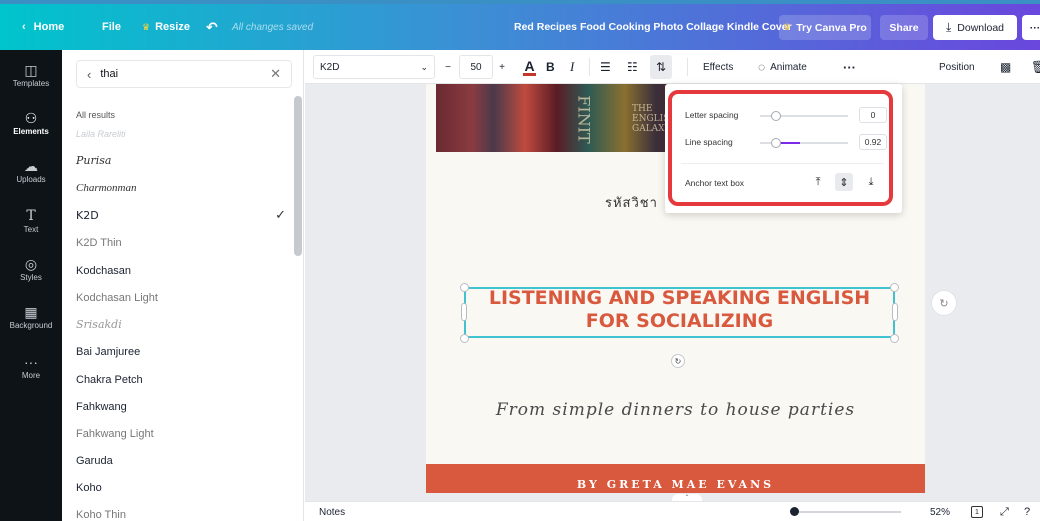 This screenshot has height=521, width=1040. What do you see at coordinates (298, 176) in the screenshot?
I see `panel-scrollbar` at bounding box center [298, 176].